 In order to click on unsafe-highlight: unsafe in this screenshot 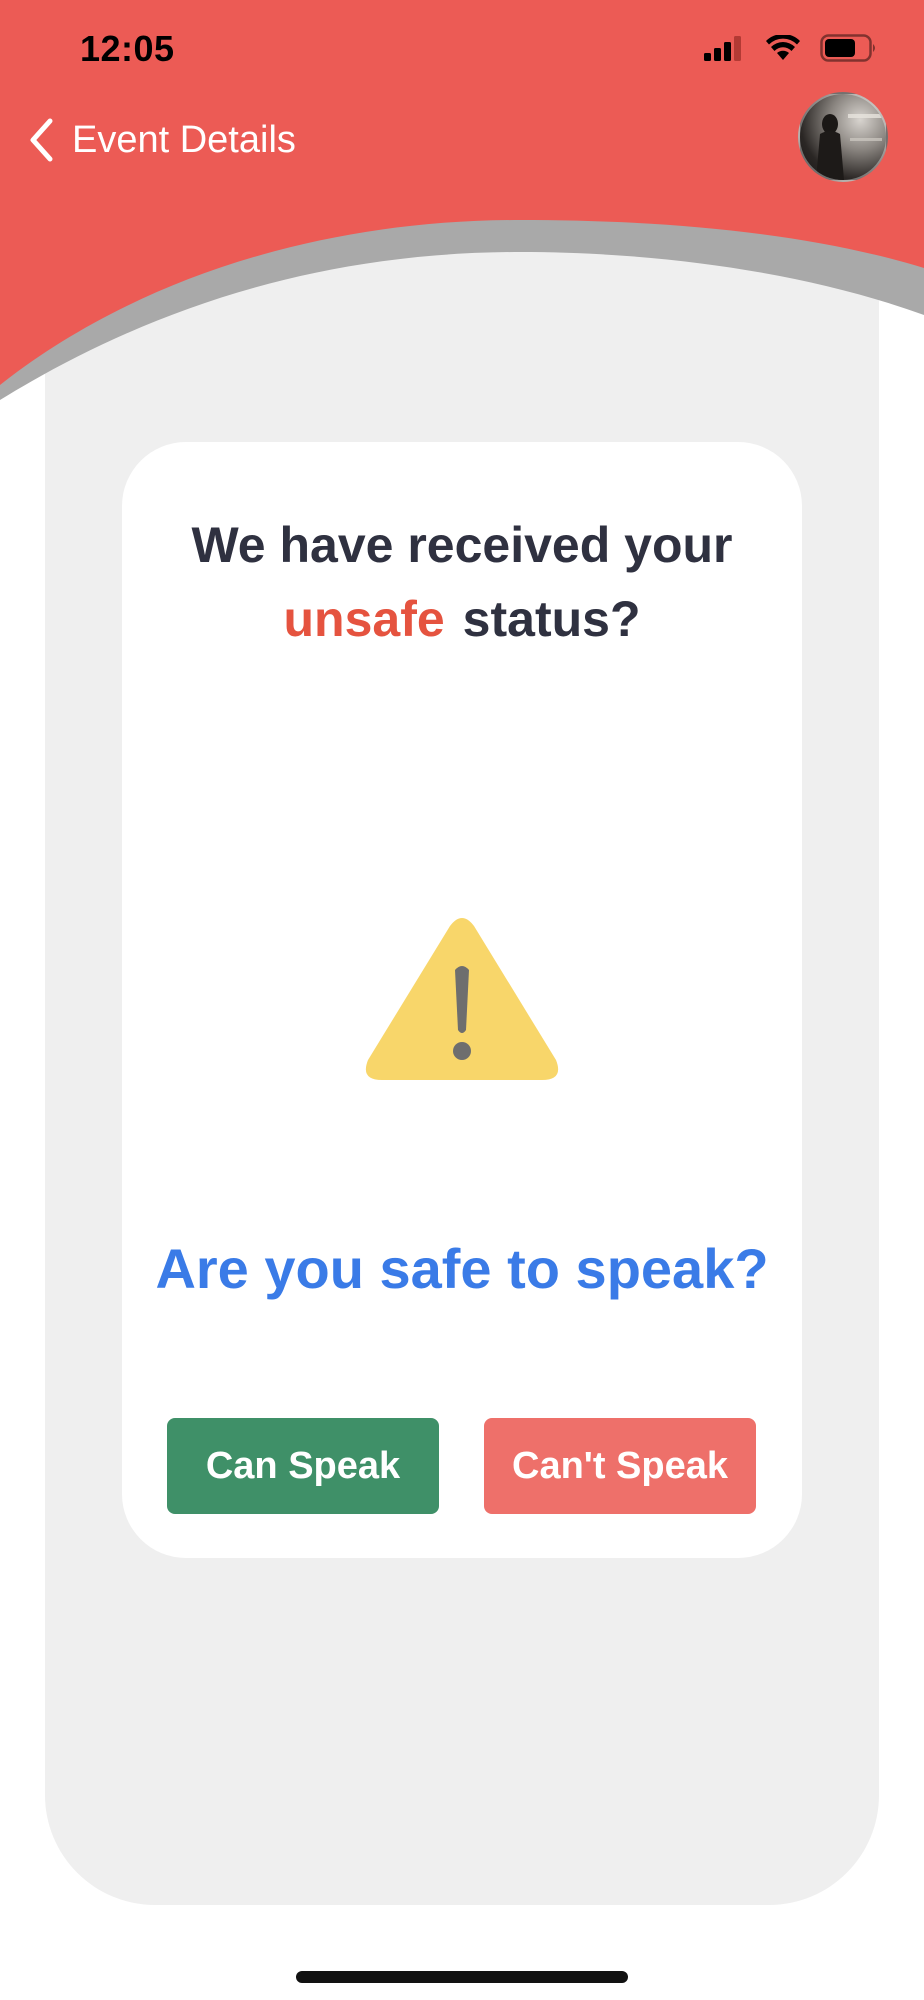, I will do `click(364, 619)`.